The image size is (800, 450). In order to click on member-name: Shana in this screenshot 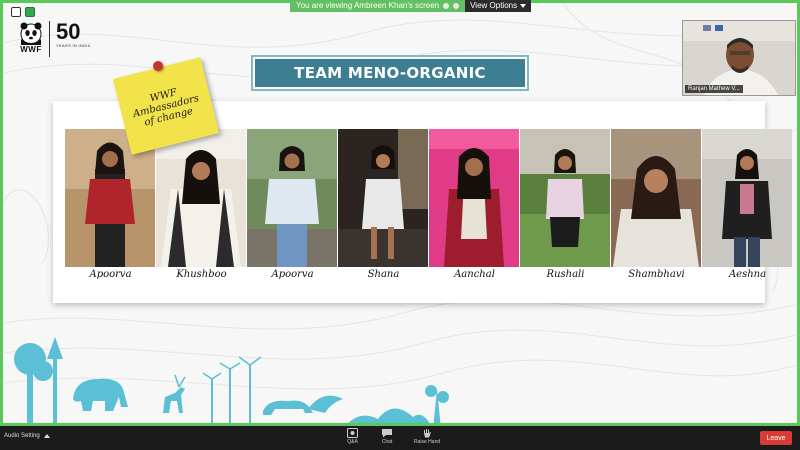, I will do `click(383, 274)`.